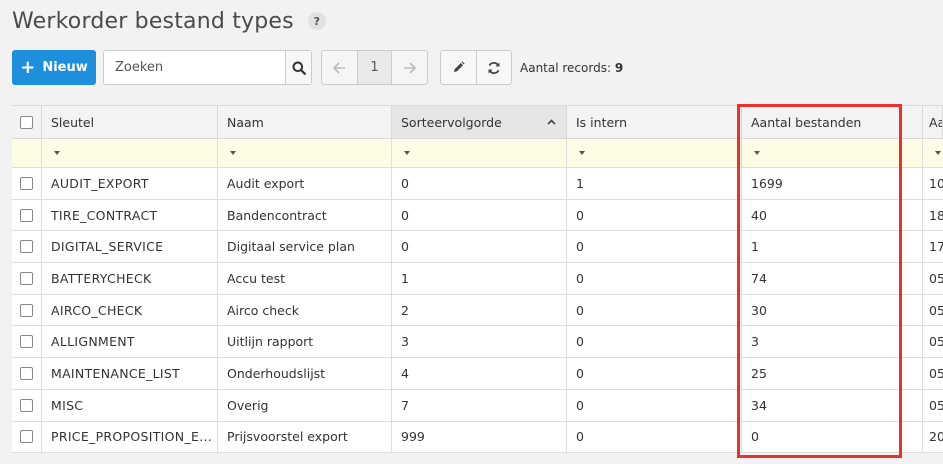 The height and width of the screenshot is (464, 943). I want to click on cell-aantal-bestanden: 40, so click(832, 215).